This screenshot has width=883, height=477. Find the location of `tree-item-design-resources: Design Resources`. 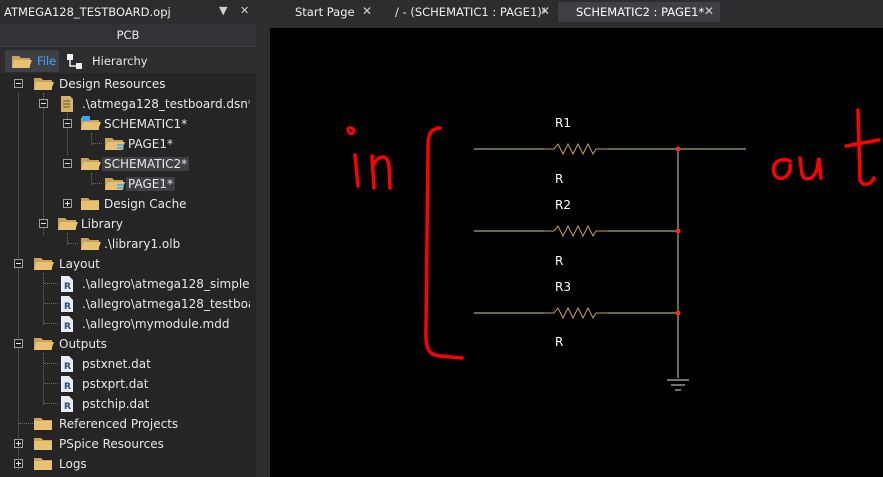

tree-item-design-resources: Design Resources is located at coordinates (127, 84).